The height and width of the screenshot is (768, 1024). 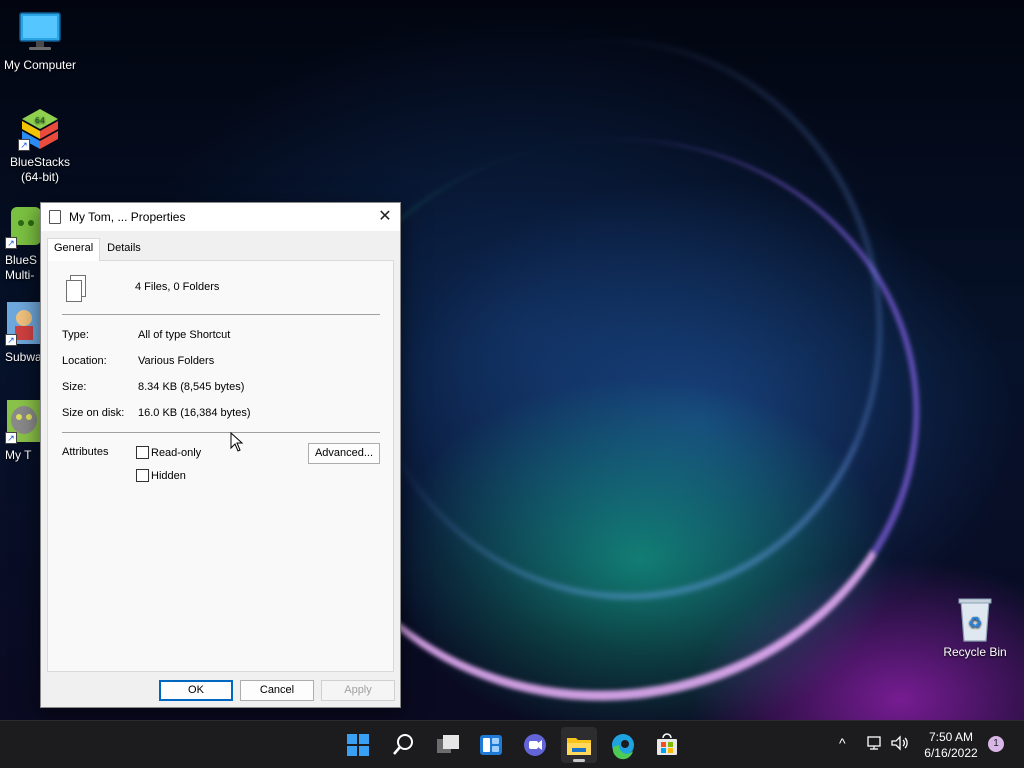 What do you see at coordinates (277, 690) in the screenshot?
I see `cancel-button: Cancel` at bounding box center [277, 690].